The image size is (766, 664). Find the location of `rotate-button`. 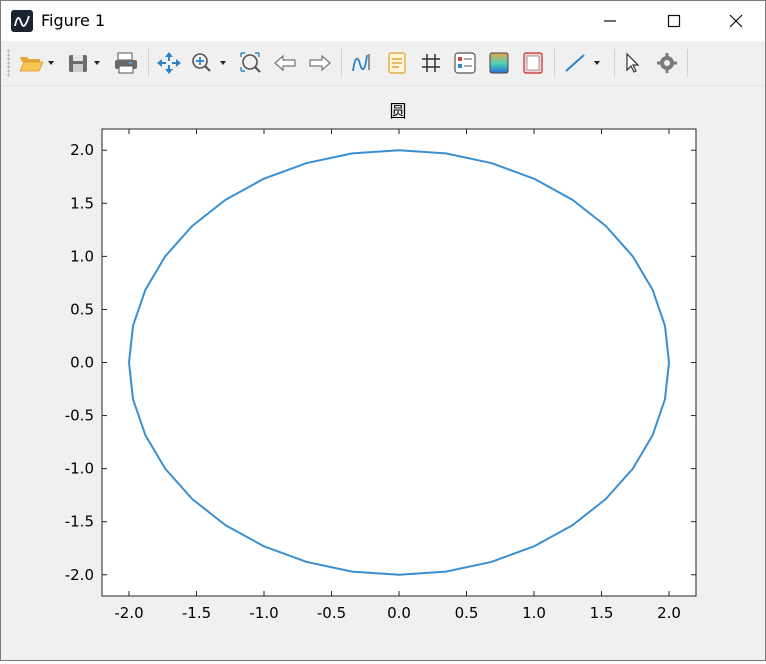

rotate-button is located at coordinates (362, 63).